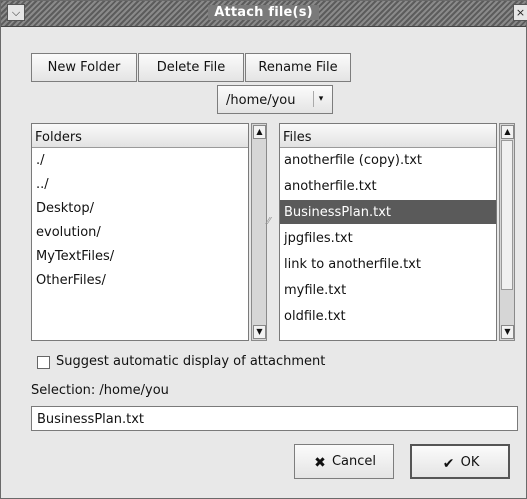 The image size is (527, 499). Describe the element at coordinates (320, 463) in the screenshot. I see `cancel-icon: ✖` at that location.